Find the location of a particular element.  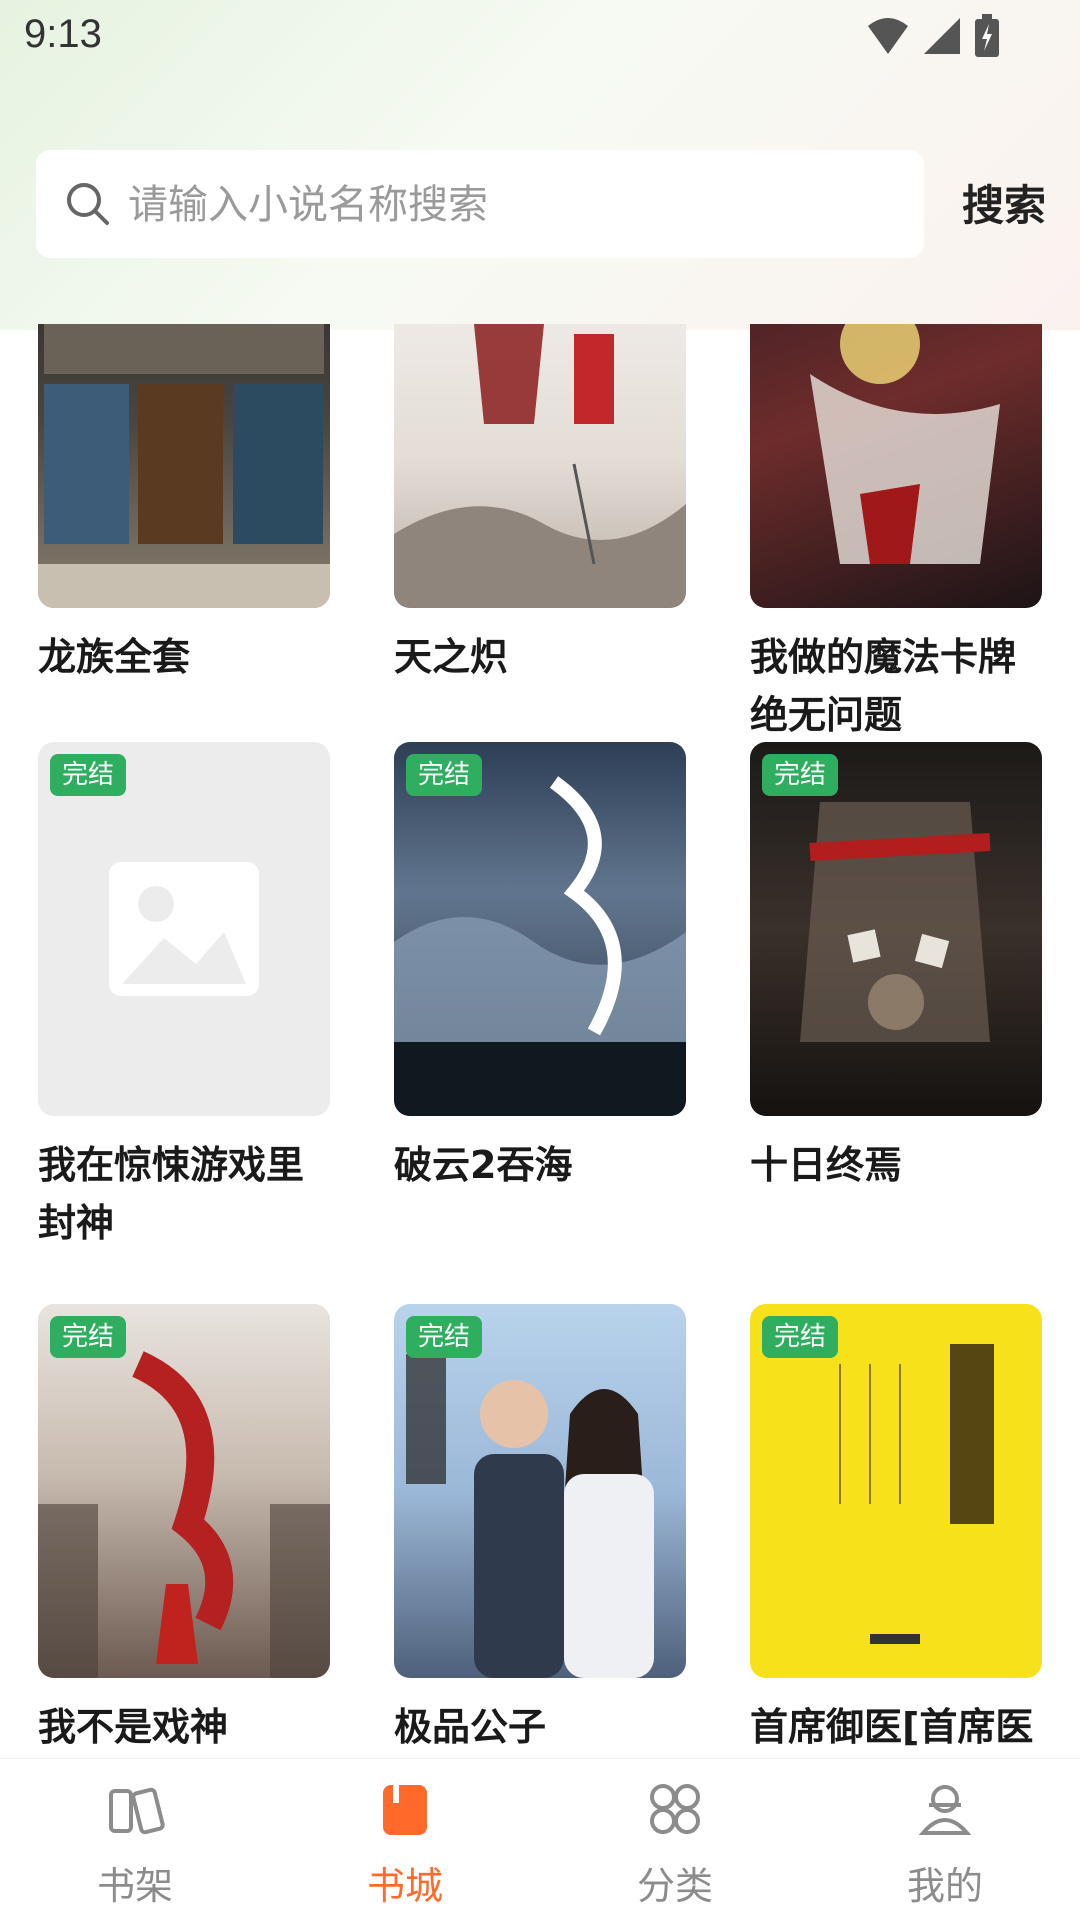

signal-icon is located at coordinates (942, 36).